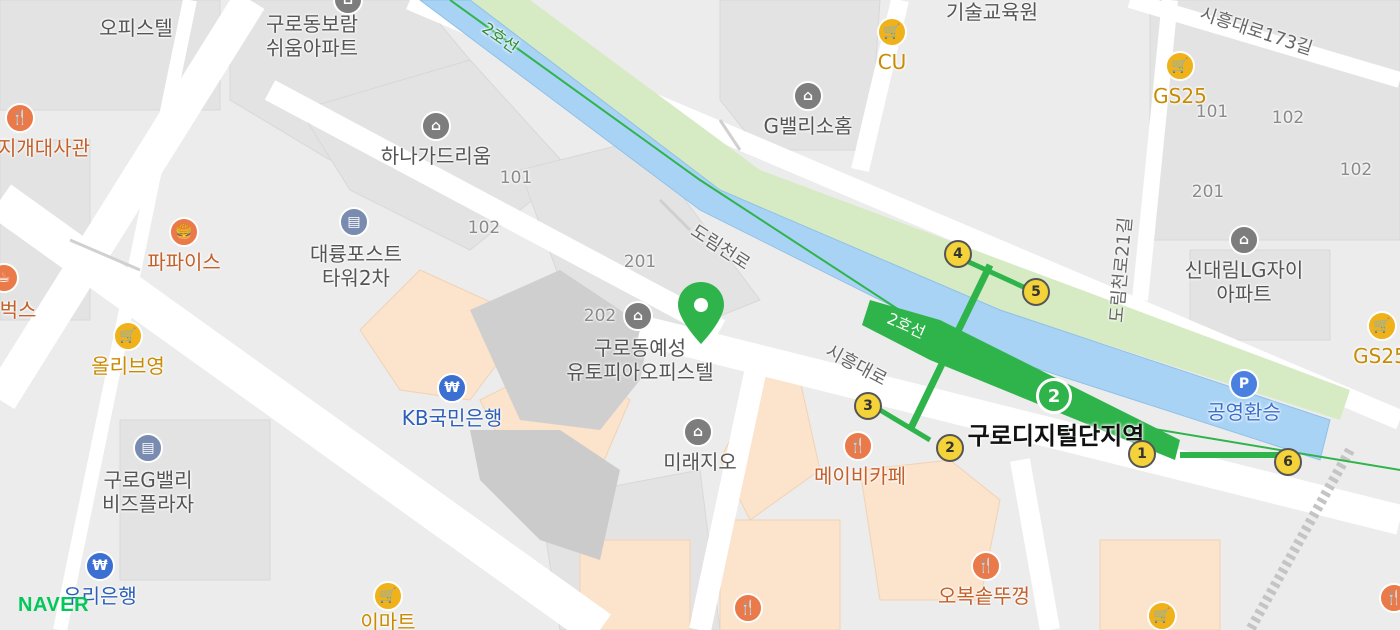 This screenshot has width=1400, height=630. I want to click on place-label: 기술교육원, so click(992, 12).